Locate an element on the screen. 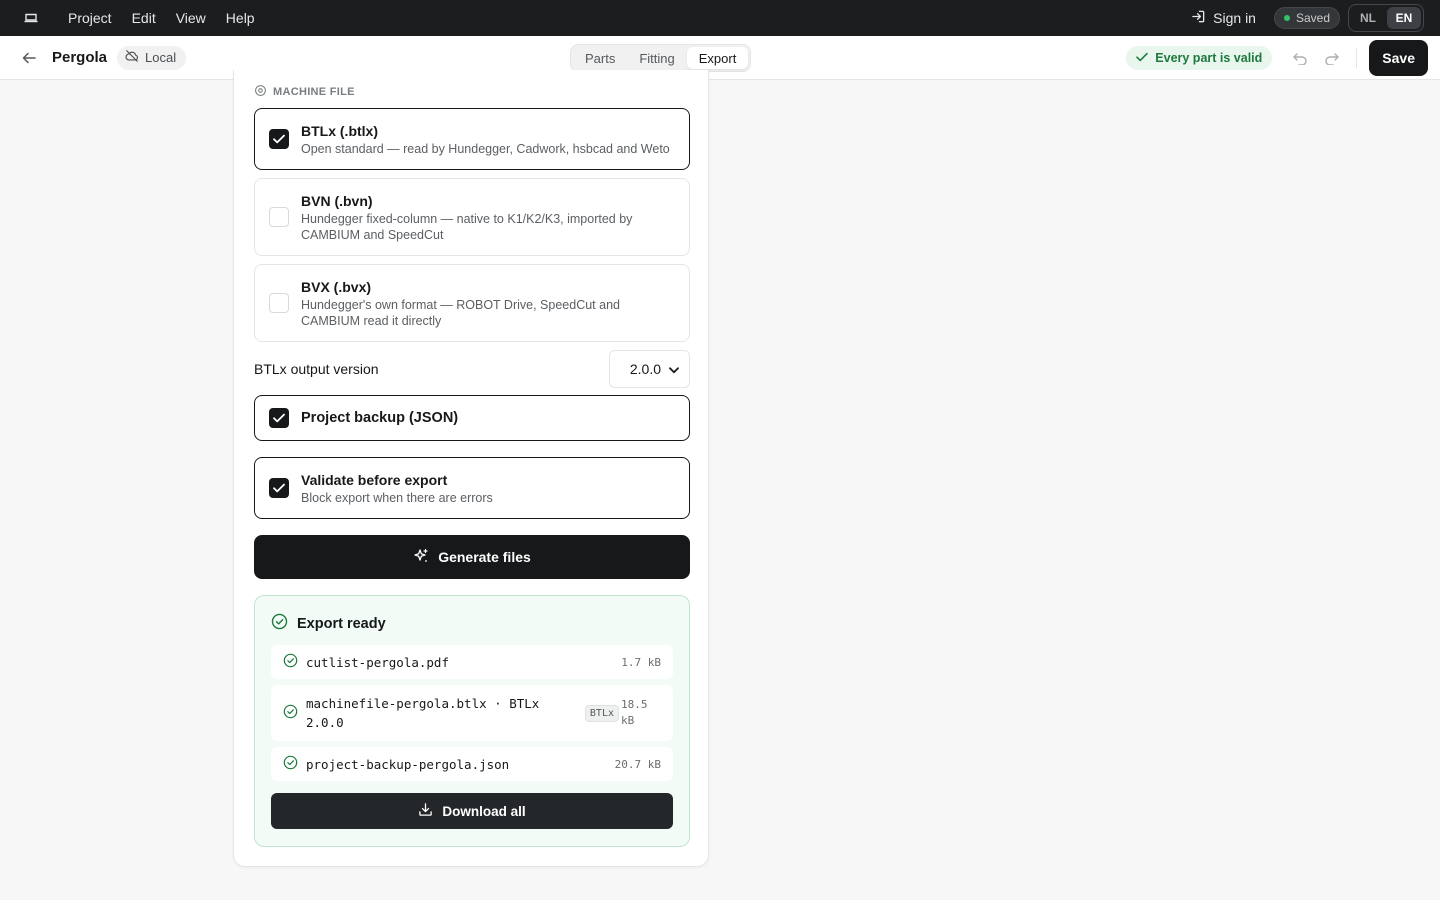 This screenshot has width=1440, height=900. generate-files-label: Generate files is located at coordinates (484, 557).